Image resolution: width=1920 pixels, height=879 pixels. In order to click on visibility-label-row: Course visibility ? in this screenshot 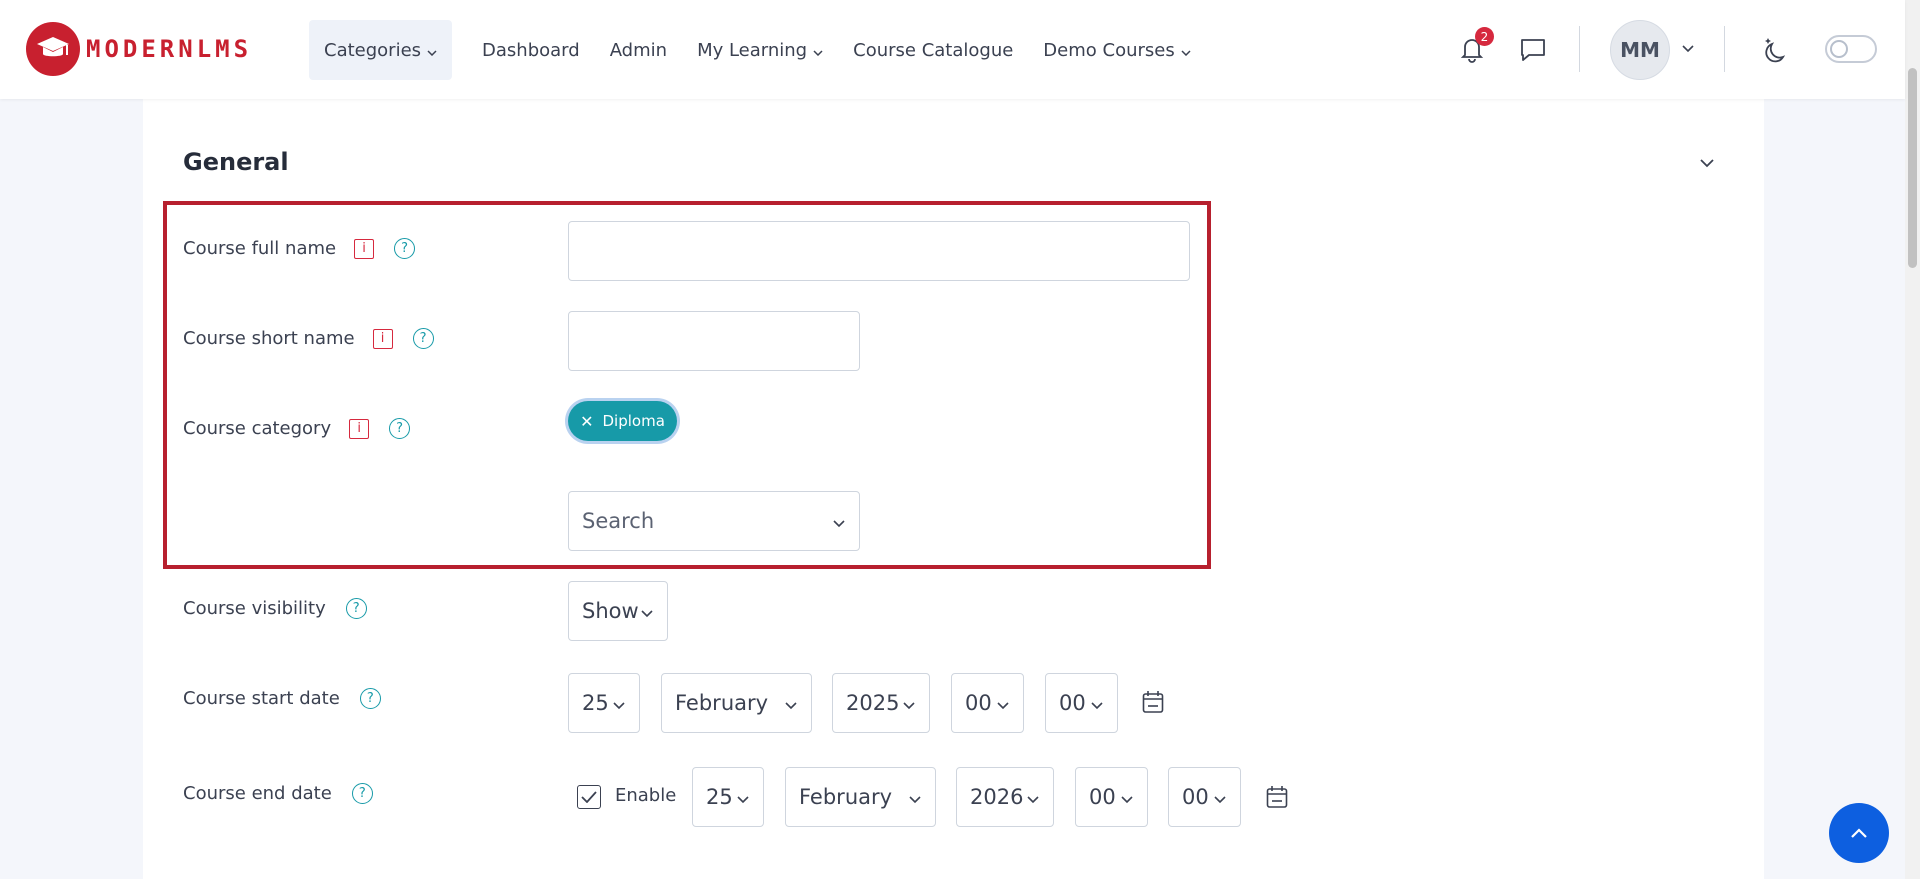, I will do `click(275, 608)`.